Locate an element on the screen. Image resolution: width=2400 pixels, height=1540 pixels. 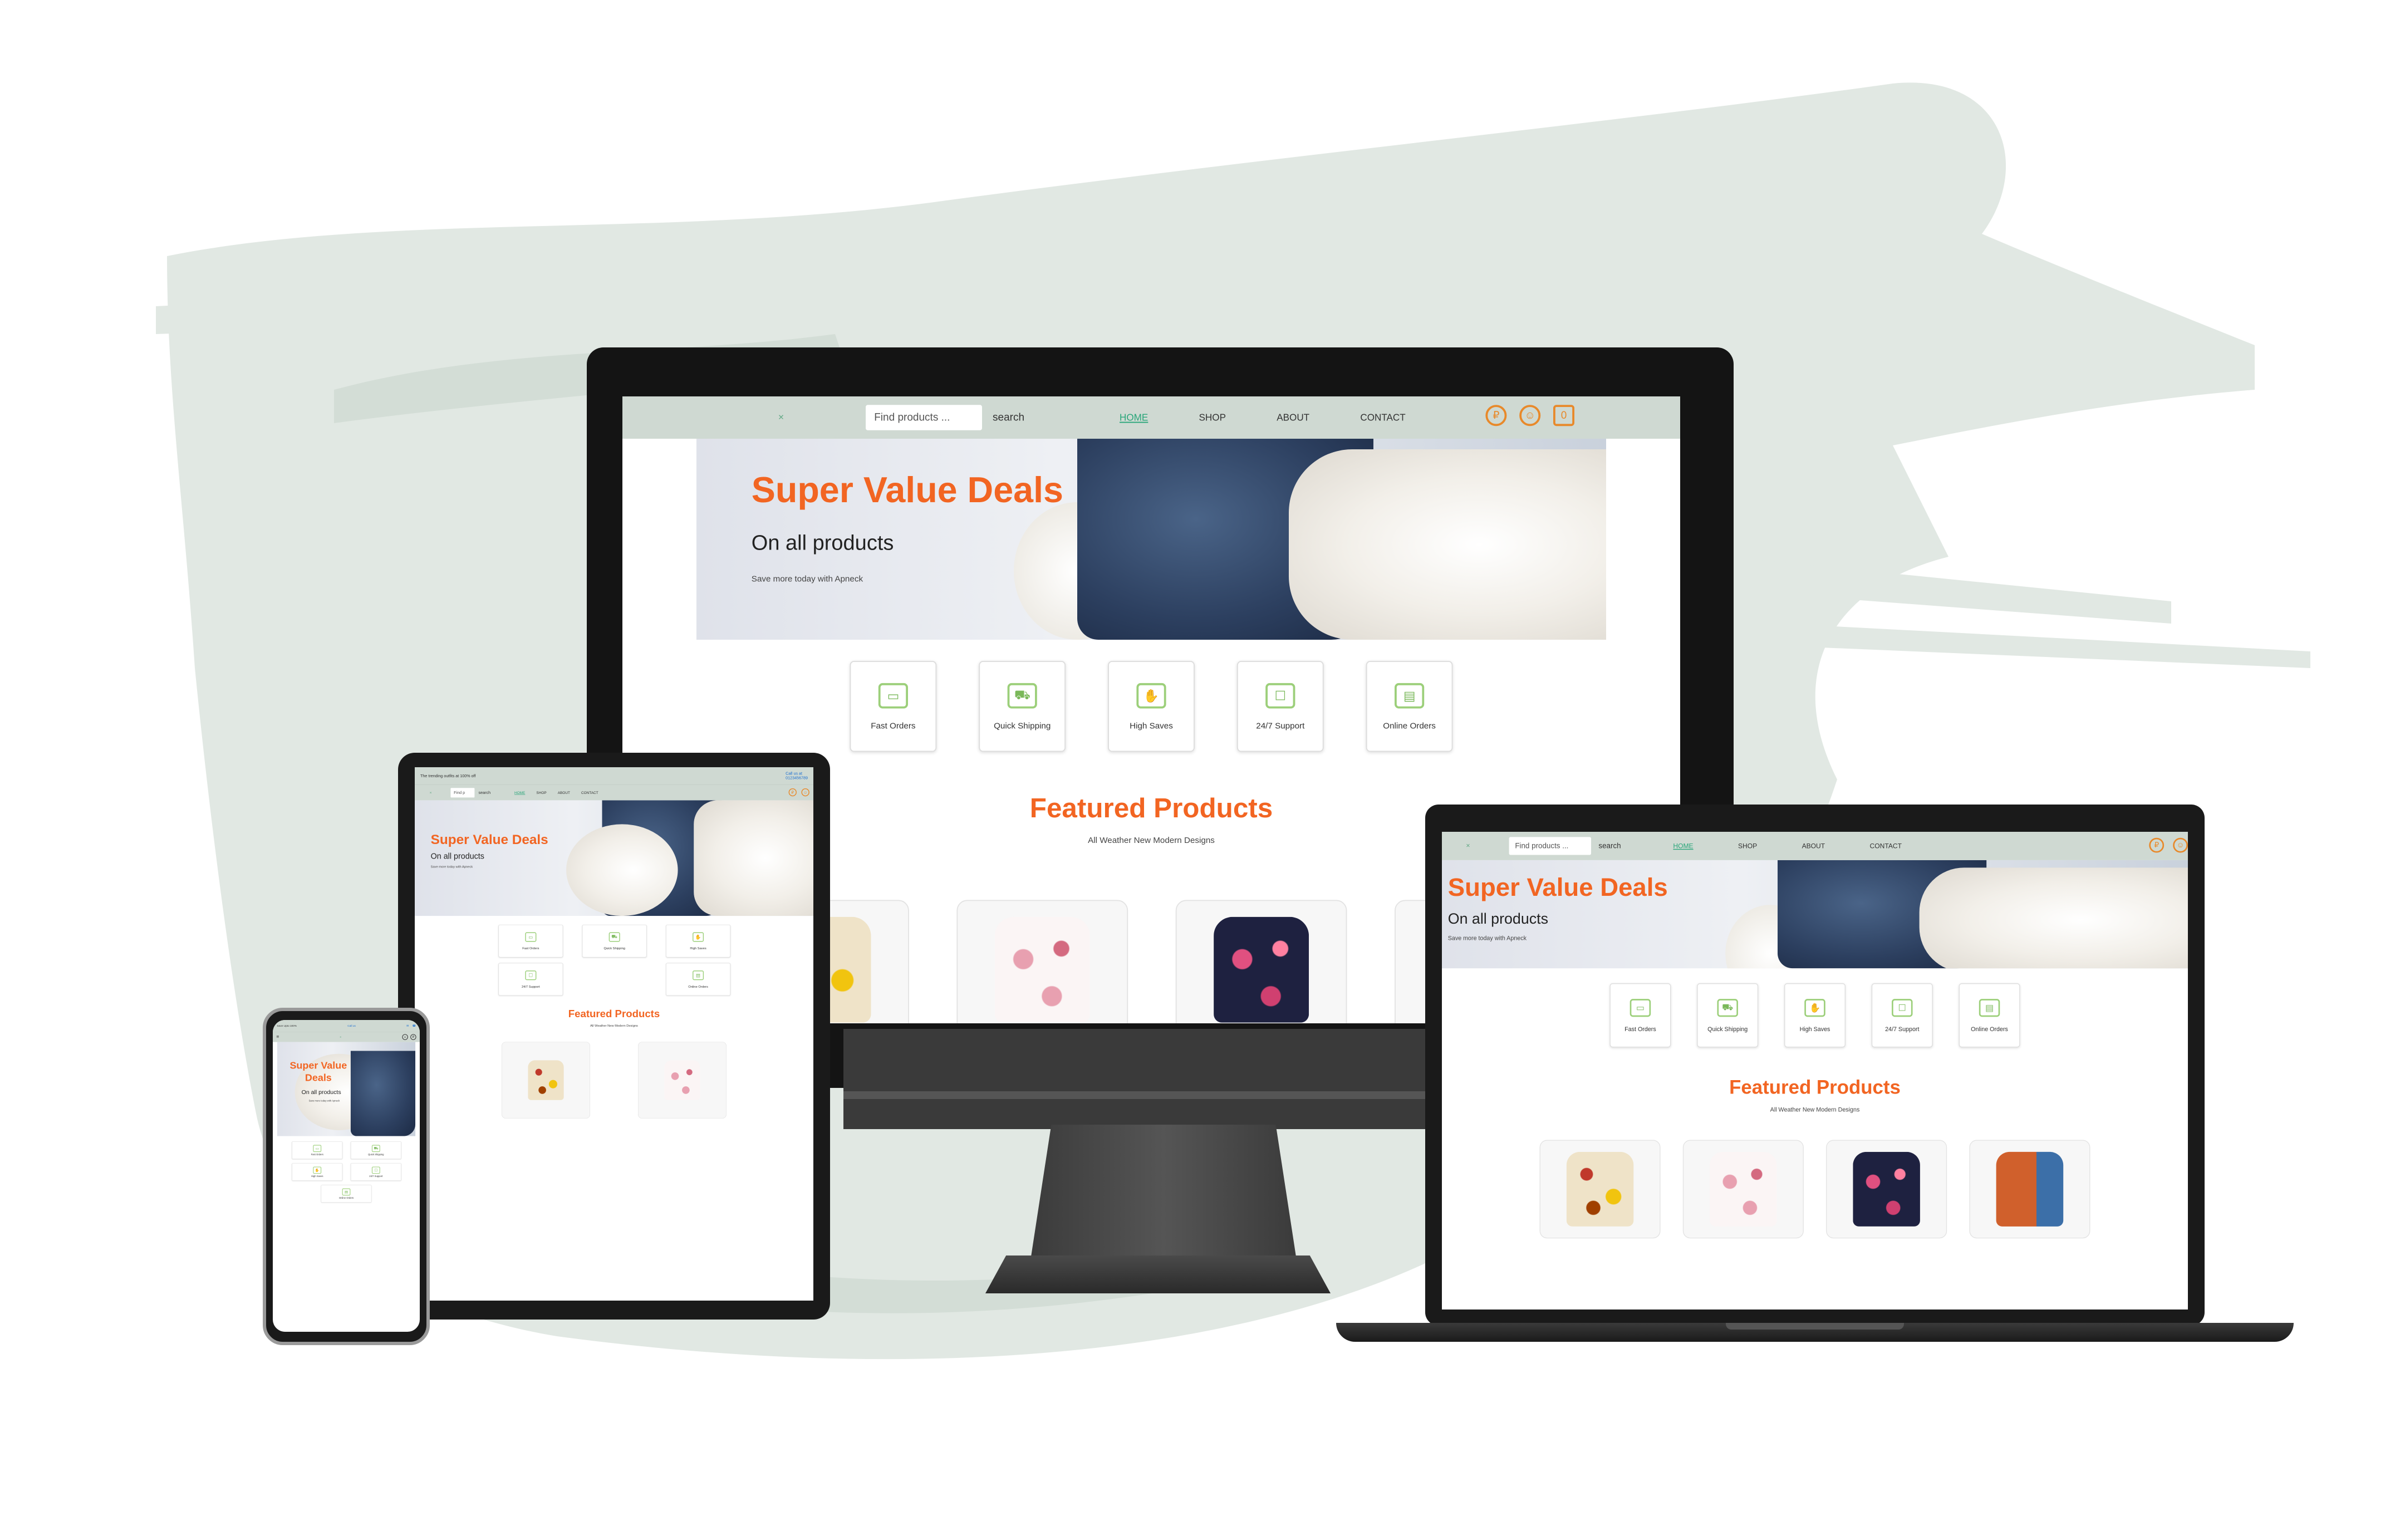
featured-title: Featured Products is located at coordinates (1815, 1087).